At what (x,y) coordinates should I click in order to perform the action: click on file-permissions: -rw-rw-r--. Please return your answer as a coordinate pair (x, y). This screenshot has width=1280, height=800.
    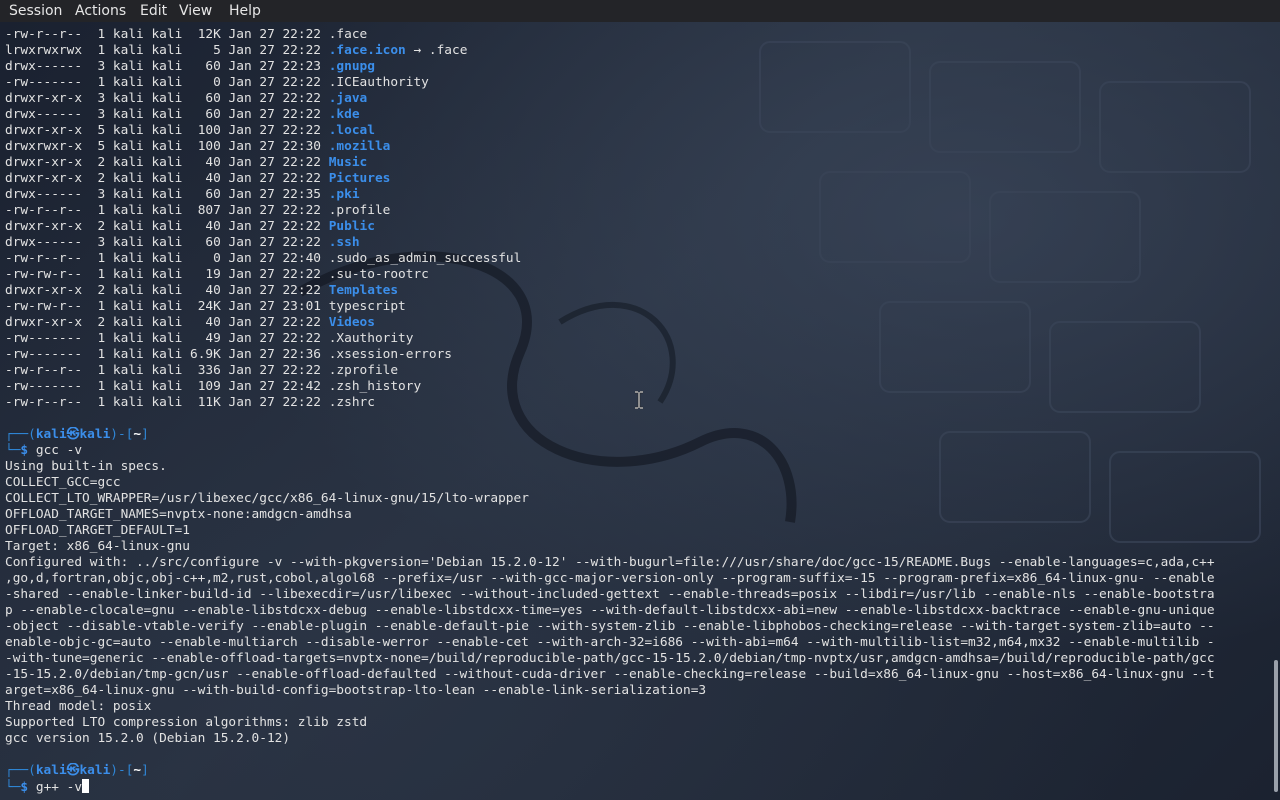
    Looking at the image, I should click on (44, 306).